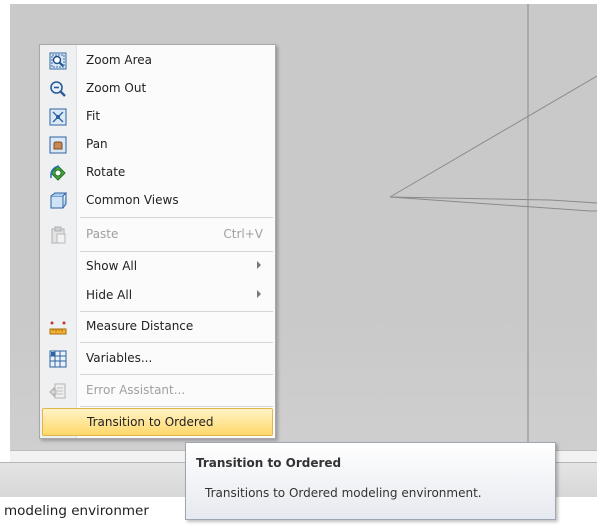  What do you see at coordinates (58, 117) in the screenshot?
I see `fit-icon` at bounding box center [58, 117].